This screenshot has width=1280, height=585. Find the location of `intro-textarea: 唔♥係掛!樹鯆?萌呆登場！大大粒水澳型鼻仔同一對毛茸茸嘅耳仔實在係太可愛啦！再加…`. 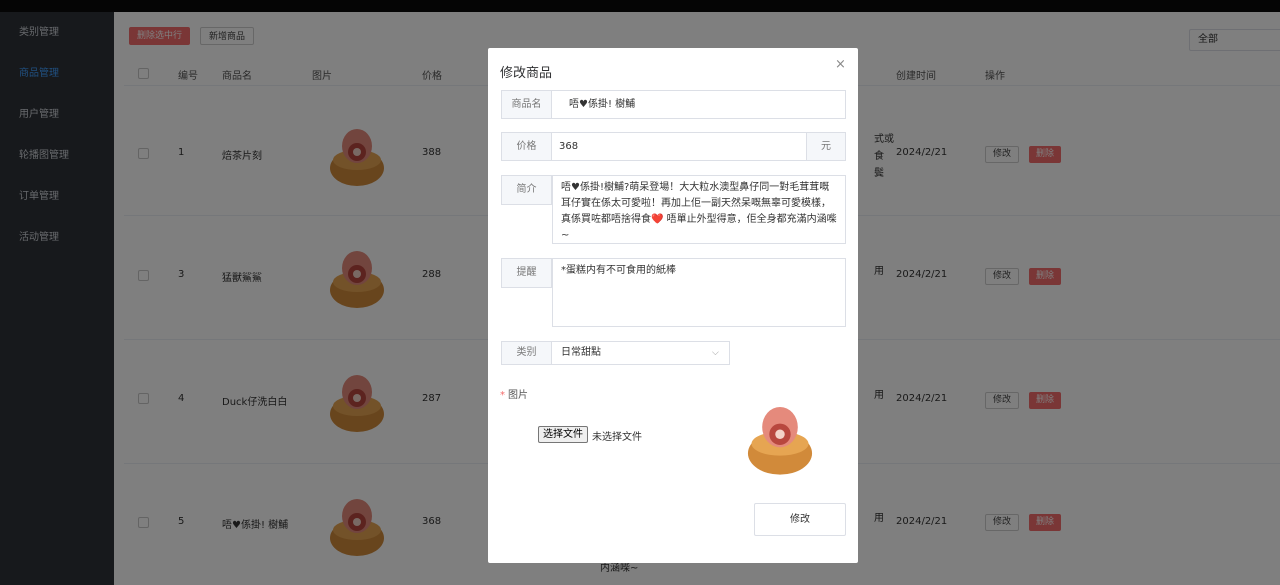

intro-textarea: 唔♥係掛!樹鯆?萌呆登場！大大粒水澳型鼻仔同一對毛茸茸嘅耳仔實在係太可愛啦！再加… is located at coordinates (699, 209).